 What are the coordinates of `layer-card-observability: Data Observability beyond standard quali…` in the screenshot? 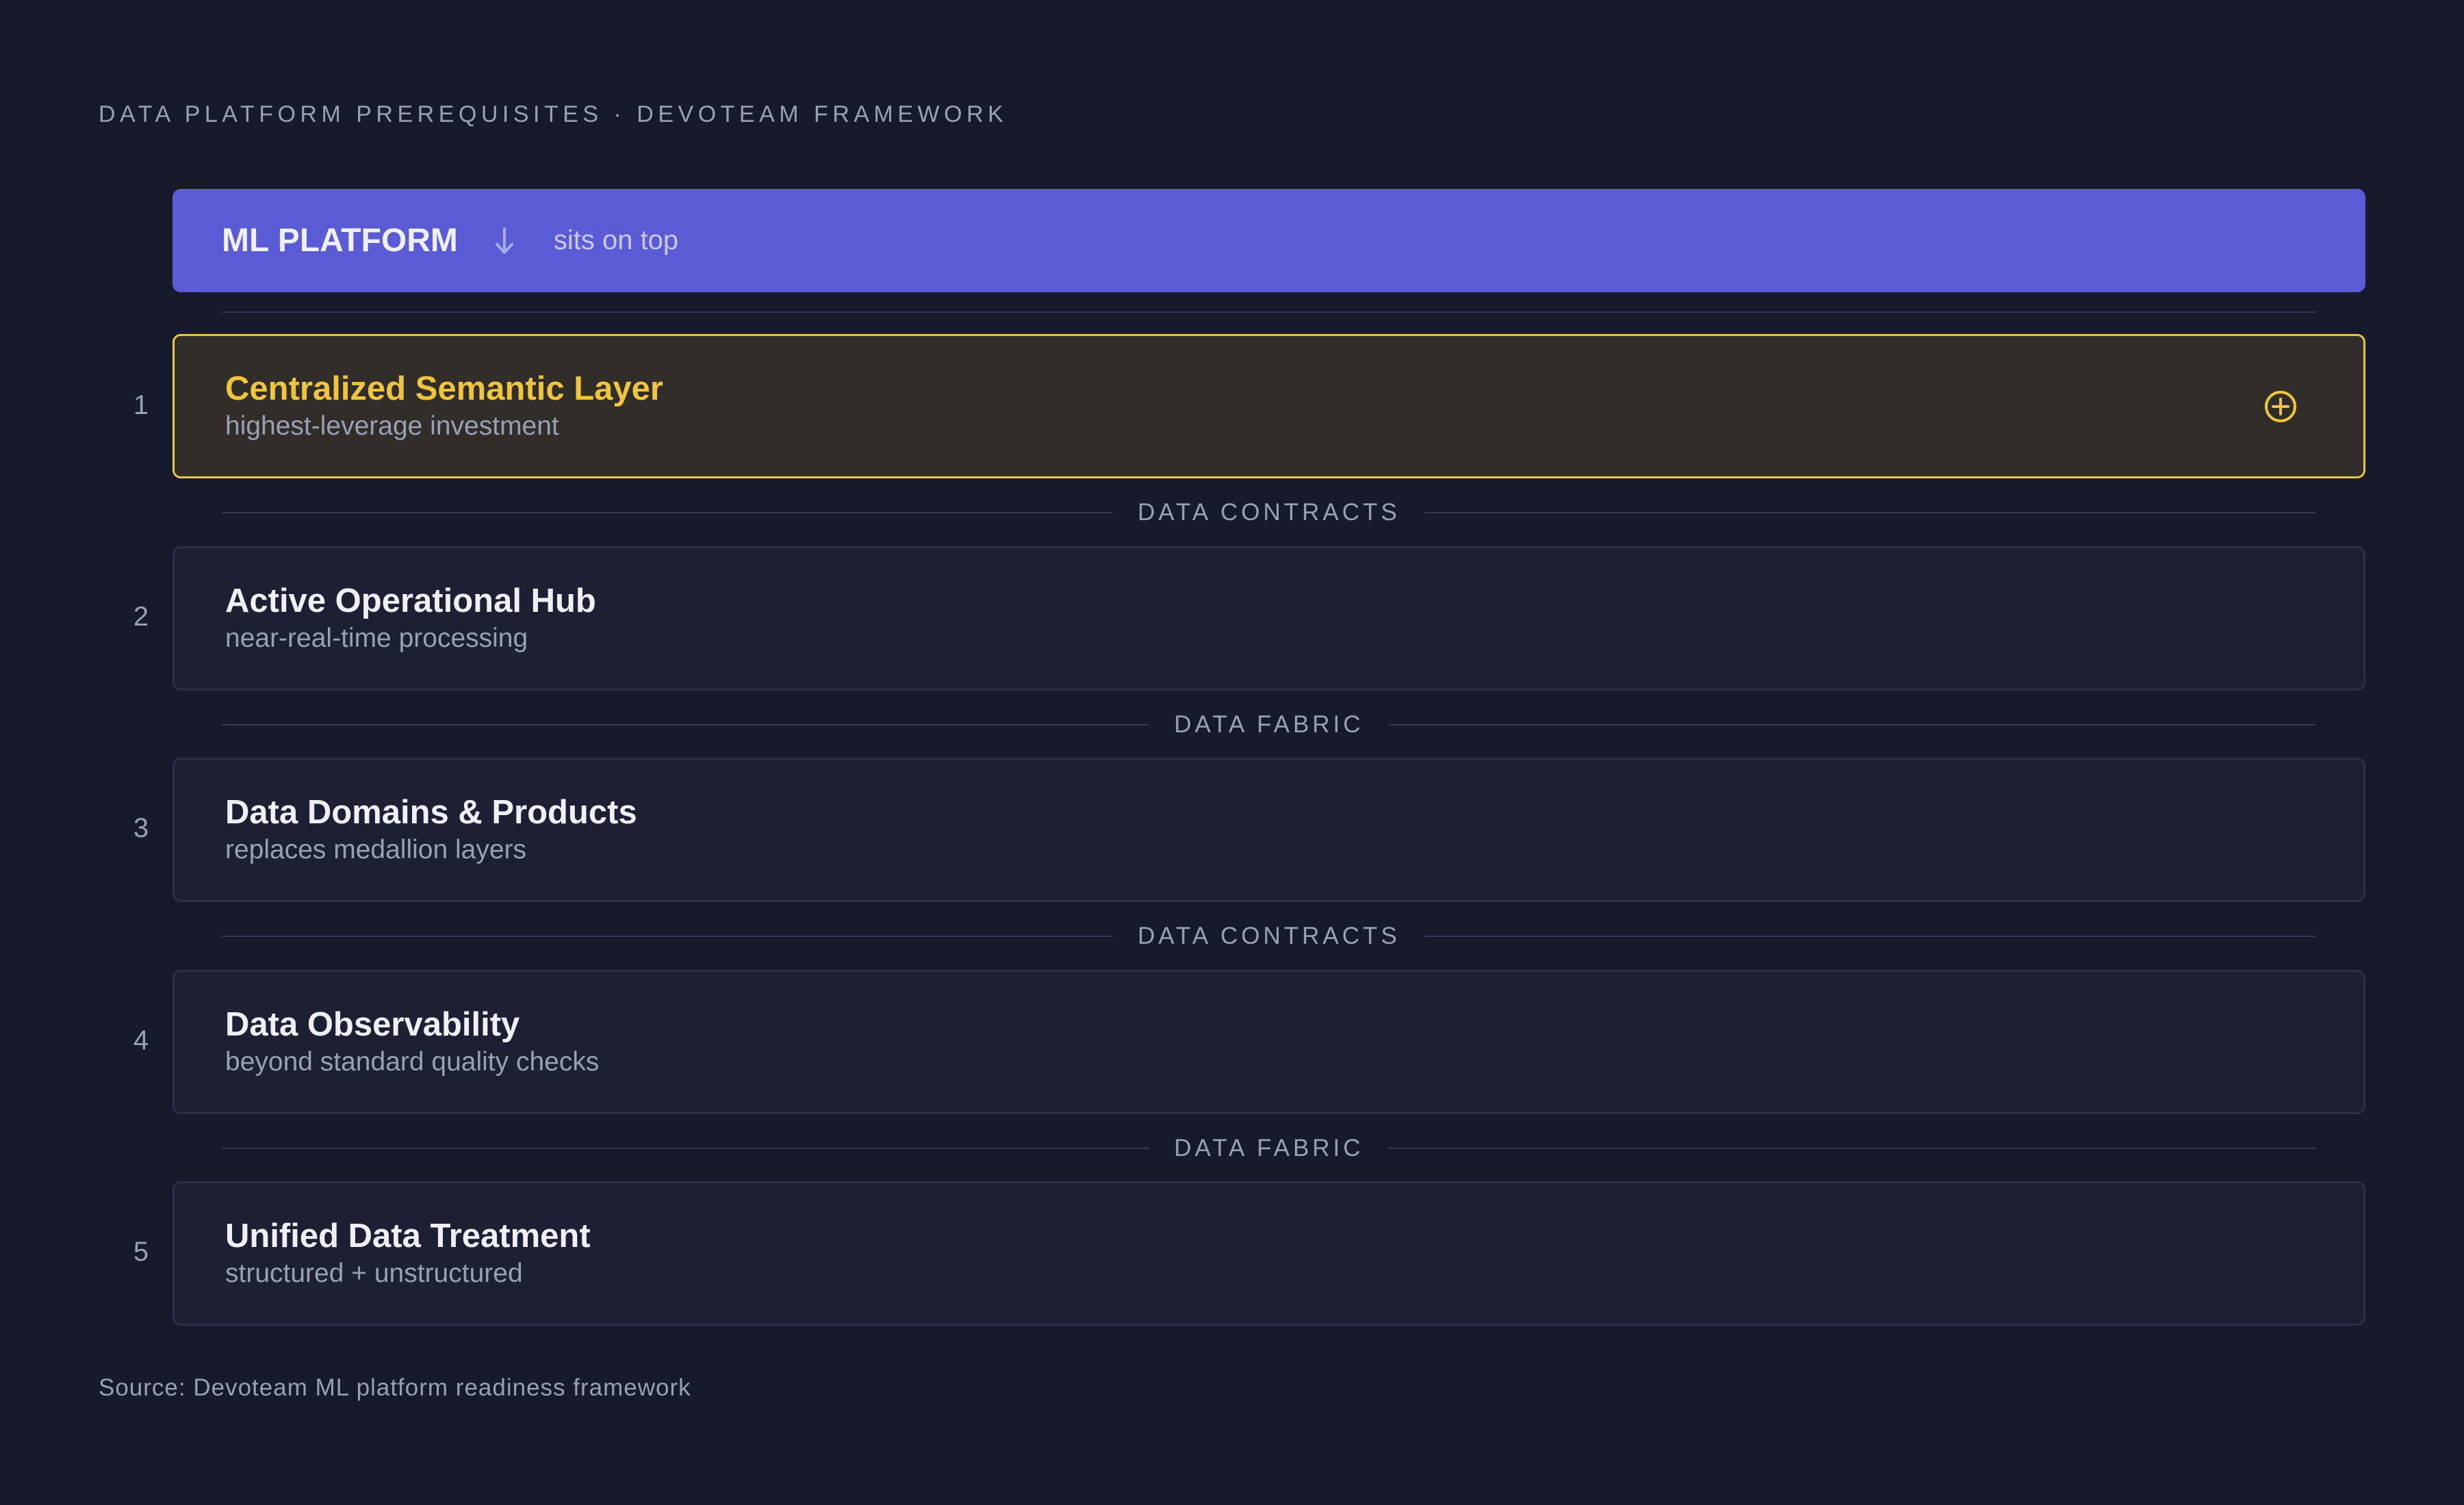 It's located at (1268, 1042).